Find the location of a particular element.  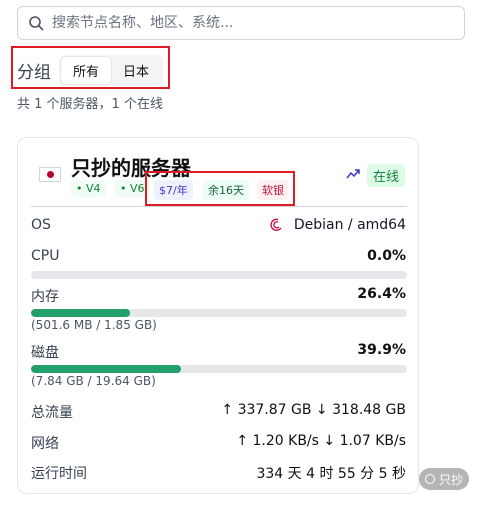

uptime-label: 运行时间 is located at coordinates (59, 474).